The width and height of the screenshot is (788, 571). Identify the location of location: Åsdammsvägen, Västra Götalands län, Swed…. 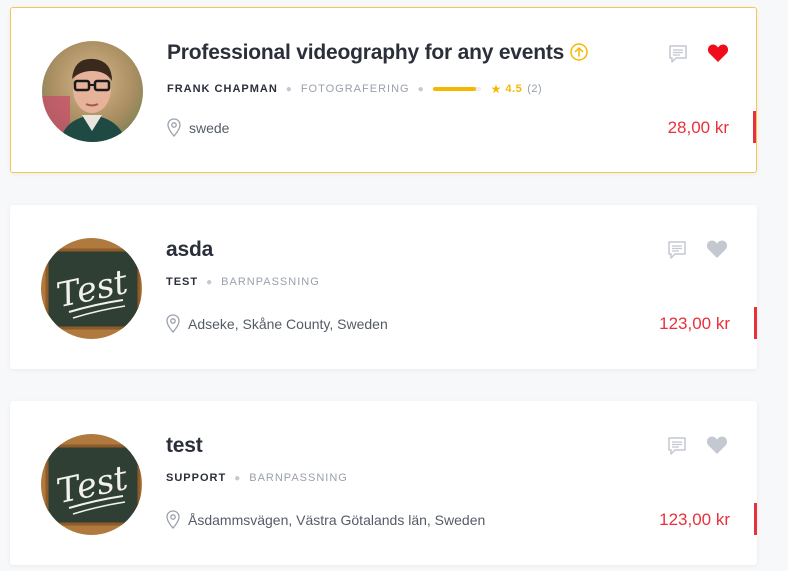
(325, 519).